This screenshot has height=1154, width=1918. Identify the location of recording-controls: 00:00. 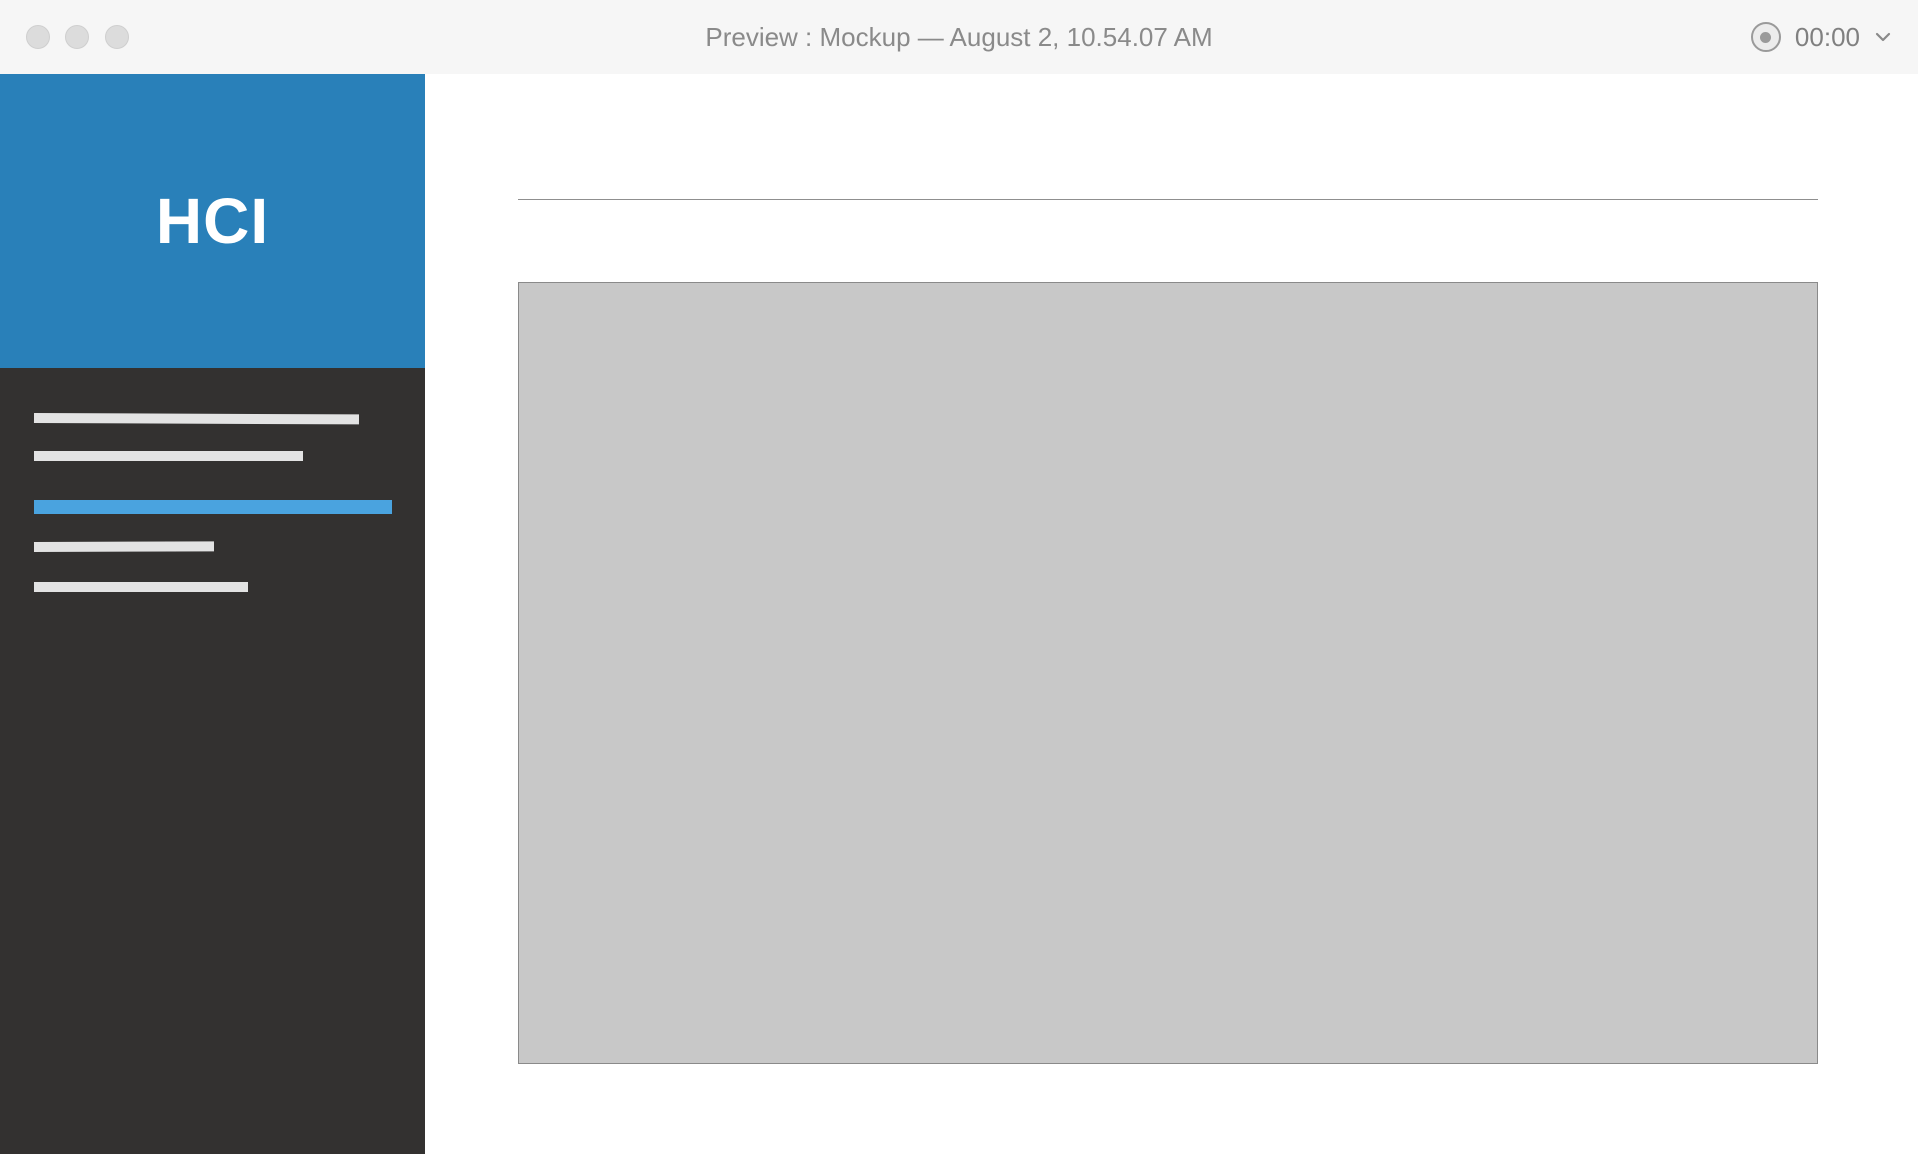
(1821, 37).